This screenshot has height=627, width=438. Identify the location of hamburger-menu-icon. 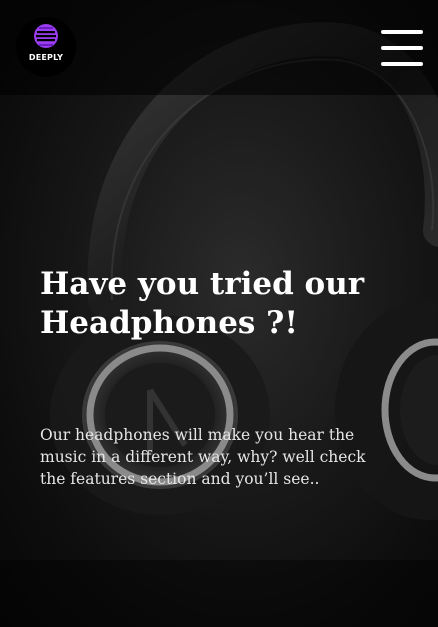
(402, 48).